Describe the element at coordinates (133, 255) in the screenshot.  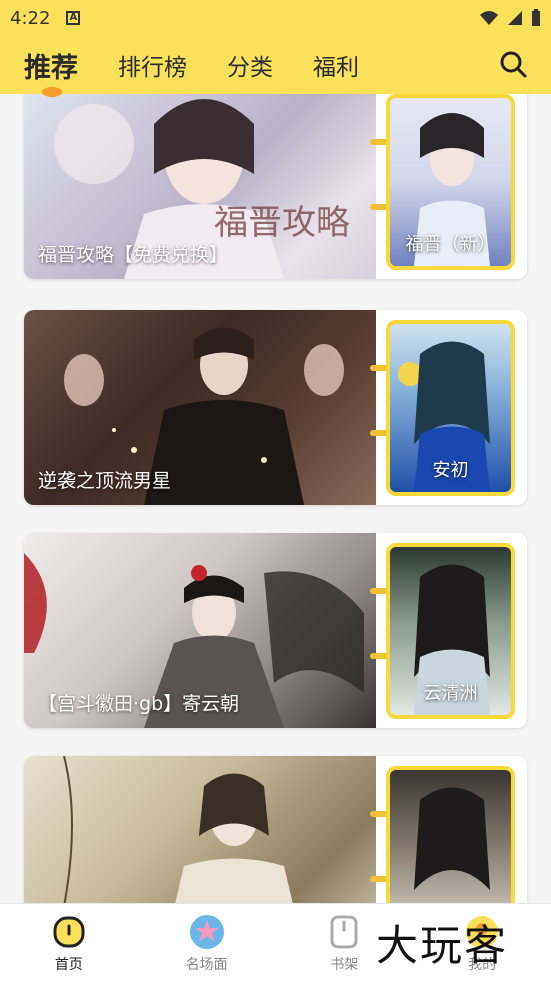
I see `banner-title: 福晋攻略【免费兑换】` at that location.